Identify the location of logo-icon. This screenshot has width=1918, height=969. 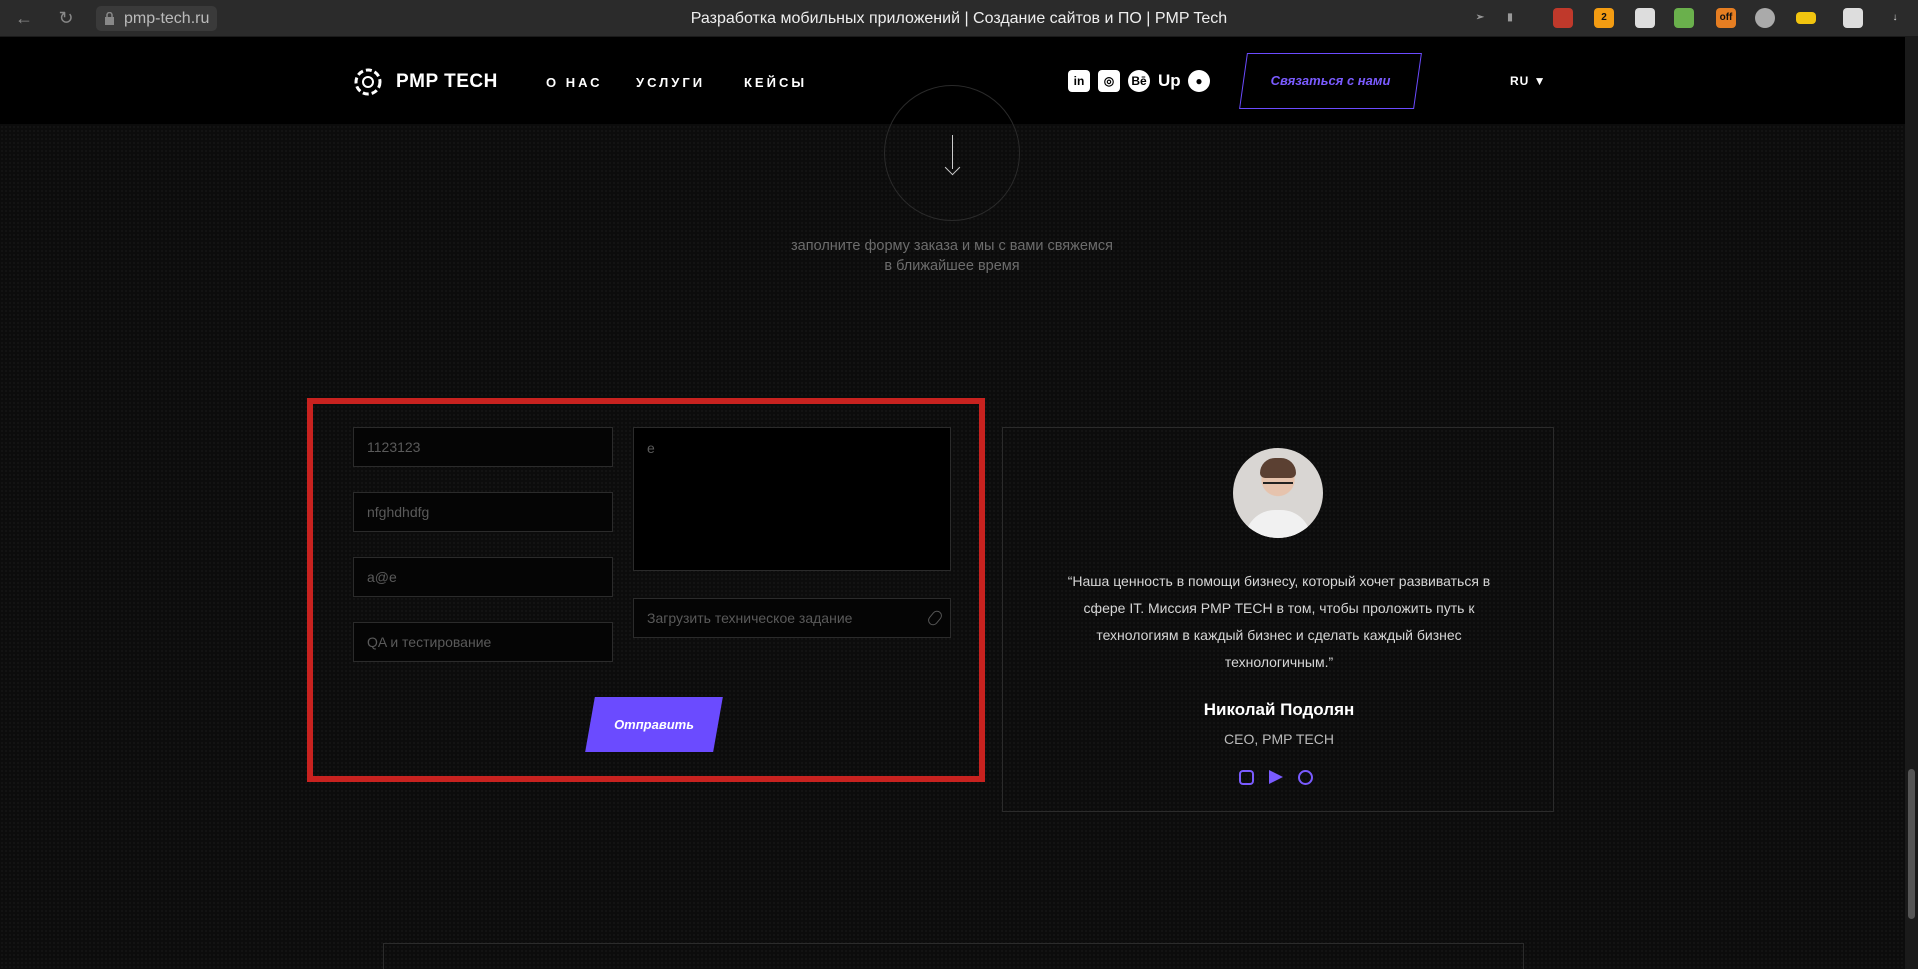
(368, 82).